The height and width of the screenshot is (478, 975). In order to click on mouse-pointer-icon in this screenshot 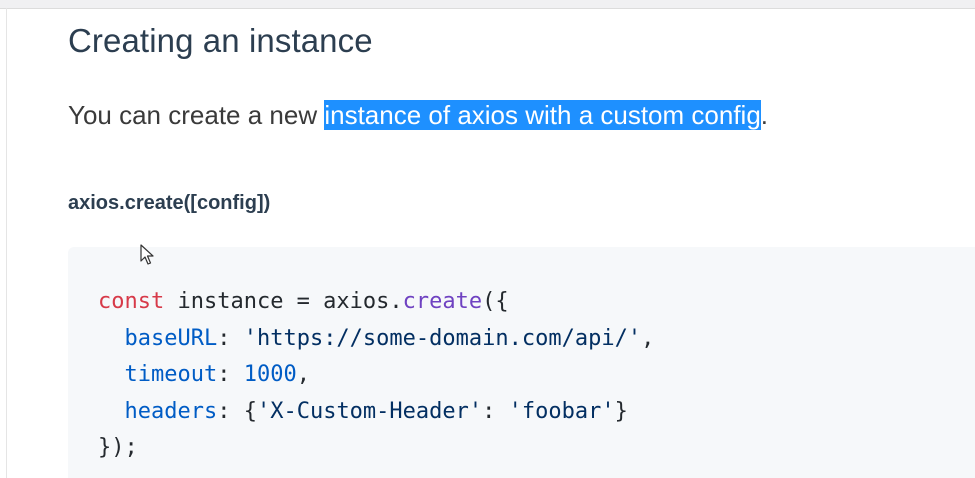, I will do `click(147, 254)`.